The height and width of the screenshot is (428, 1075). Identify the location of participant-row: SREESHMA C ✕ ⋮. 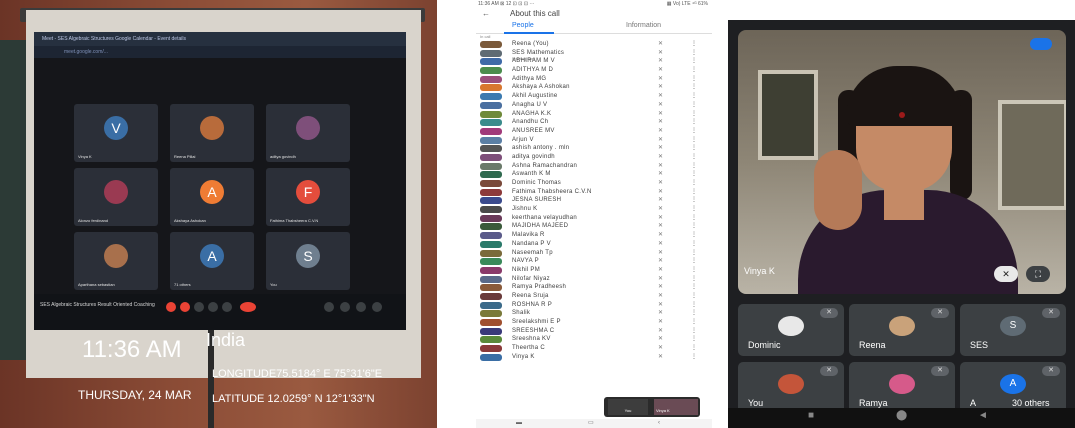
(594, 331).